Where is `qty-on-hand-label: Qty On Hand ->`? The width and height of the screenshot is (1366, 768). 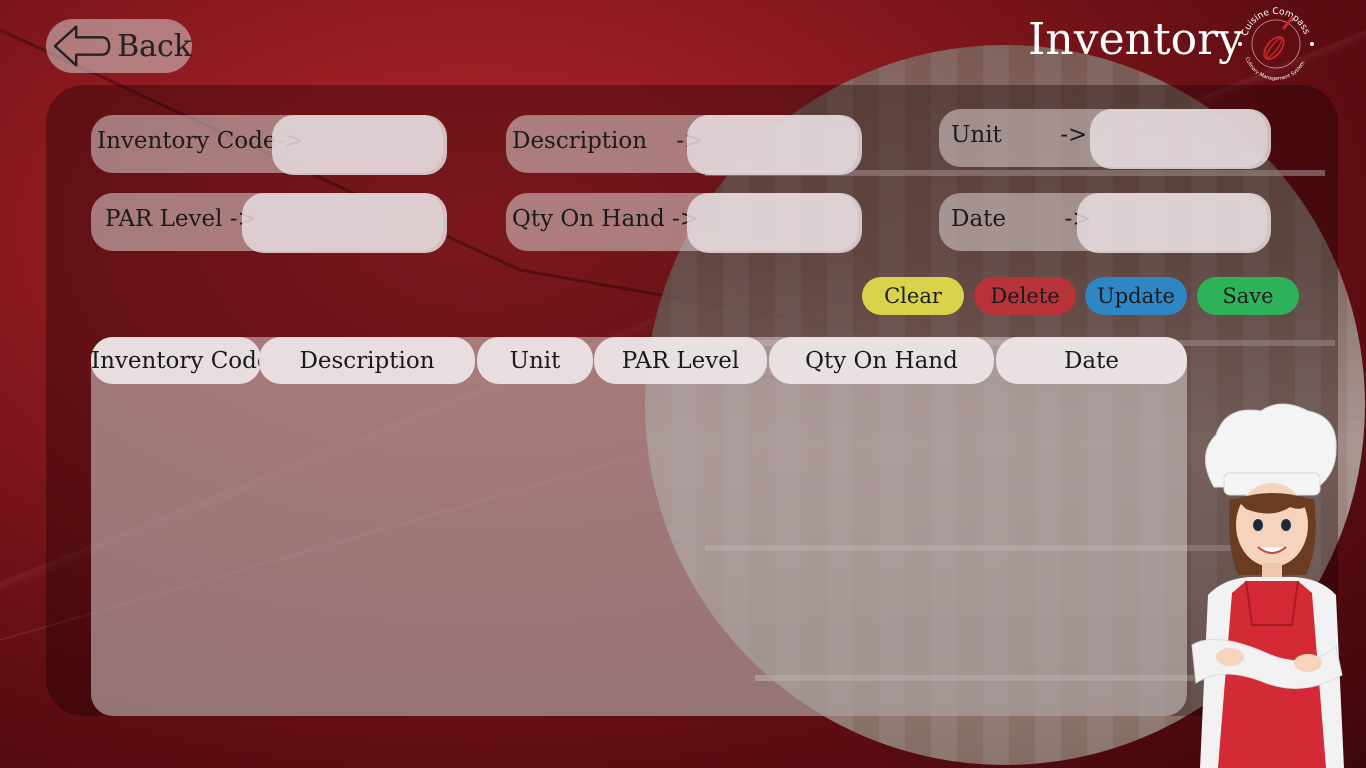
qty-on-hand-label: Qty On Hand -> is located at coordinates (606, 219).